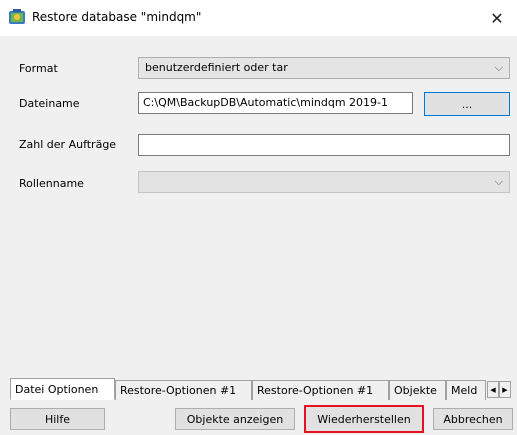 The height and width of the screenshot is (435, 517). I want to click on close-button: ✕, so click(497, 18).